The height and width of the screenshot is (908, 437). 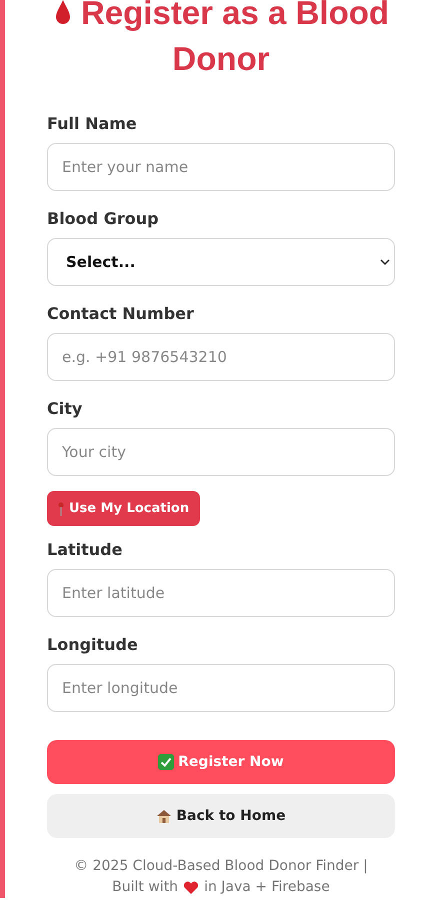 I want to click on heart-icon, so click(x=191, y=887).